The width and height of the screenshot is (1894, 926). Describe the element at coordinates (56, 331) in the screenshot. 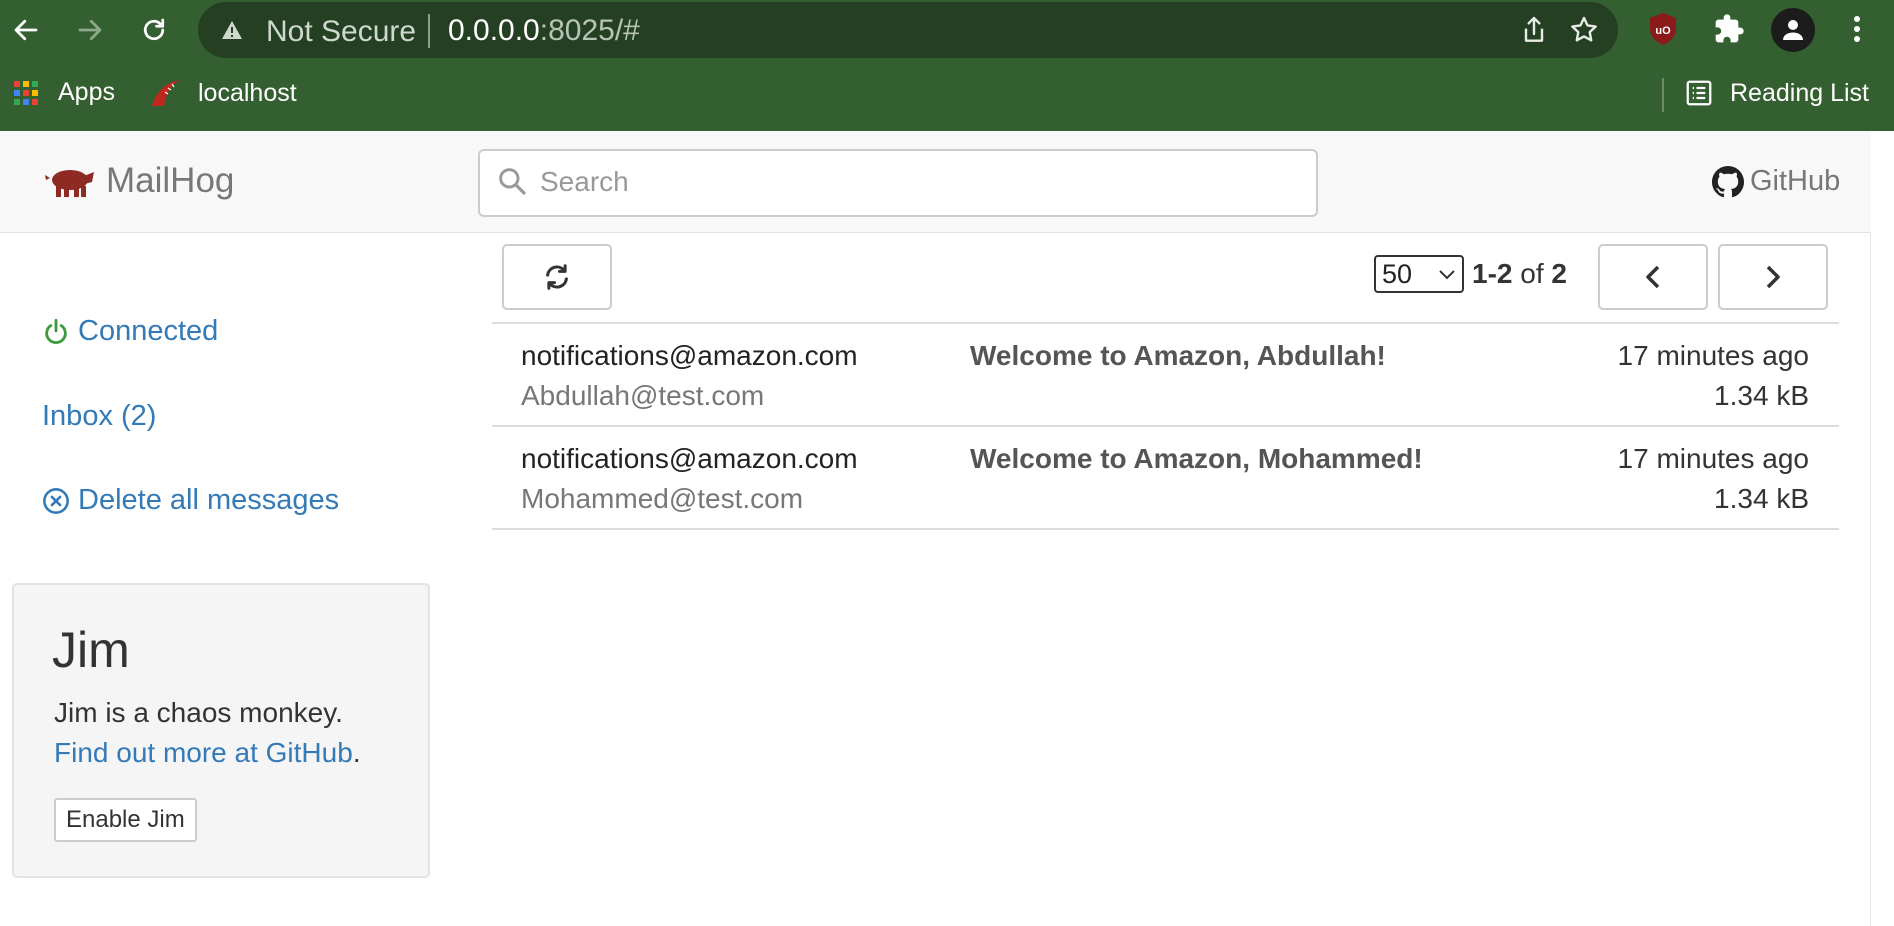

I see `power-icon` at that location.